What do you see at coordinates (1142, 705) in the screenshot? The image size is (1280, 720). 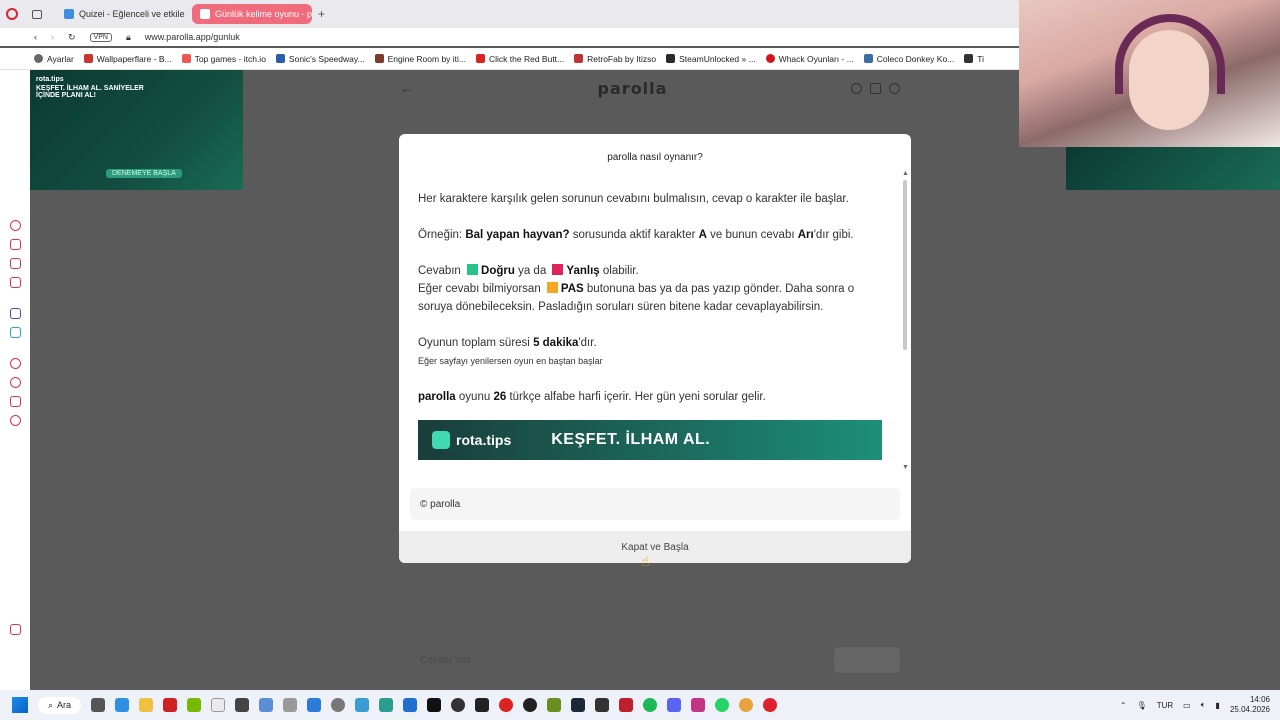 I see `microphone-icon: 🎙︎` at bounding box center [1142, 705].